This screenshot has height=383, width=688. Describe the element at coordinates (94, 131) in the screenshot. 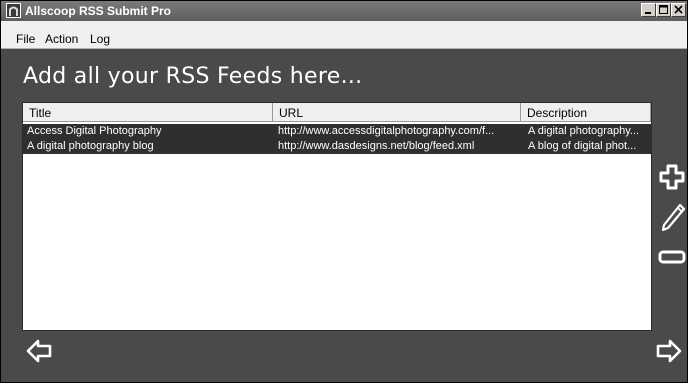

I see `row-title: Access Digital Photography` at that location.